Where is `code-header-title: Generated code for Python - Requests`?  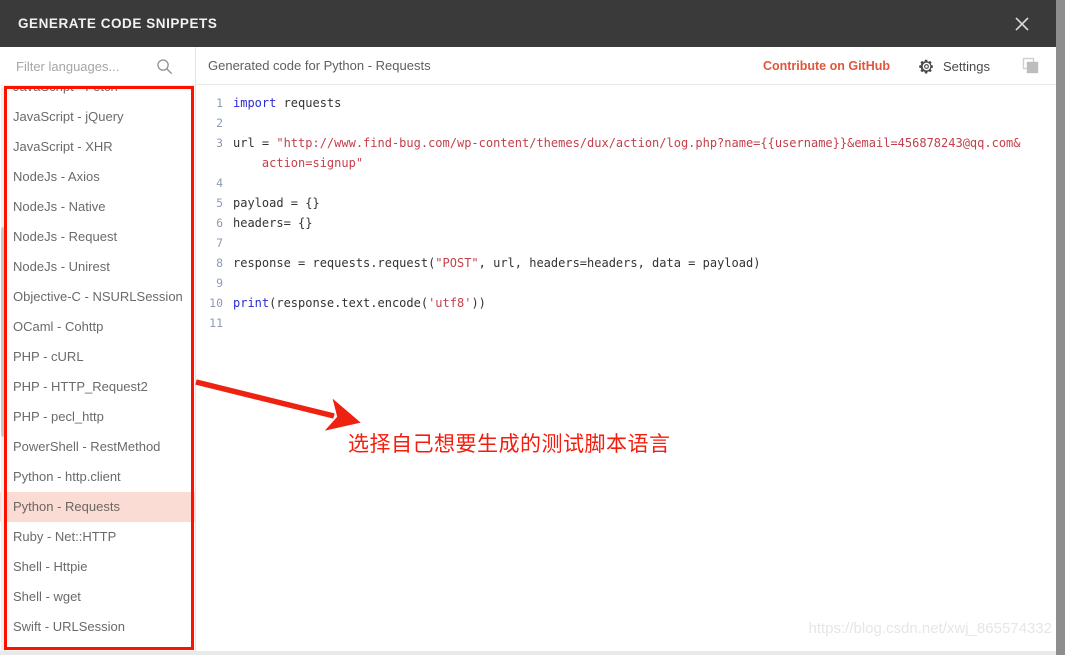 code-header-title: Generated code for Python - Requests is located at coordinates (319, 65).